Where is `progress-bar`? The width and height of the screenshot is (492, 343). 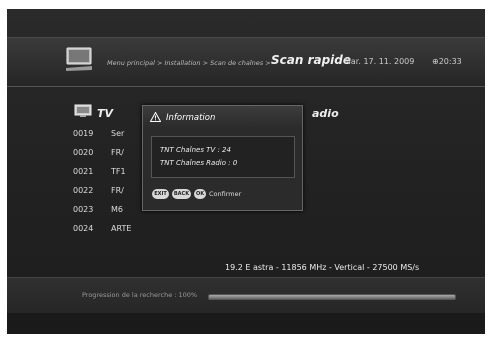 progress-bar is located at coordinates (332, 297).